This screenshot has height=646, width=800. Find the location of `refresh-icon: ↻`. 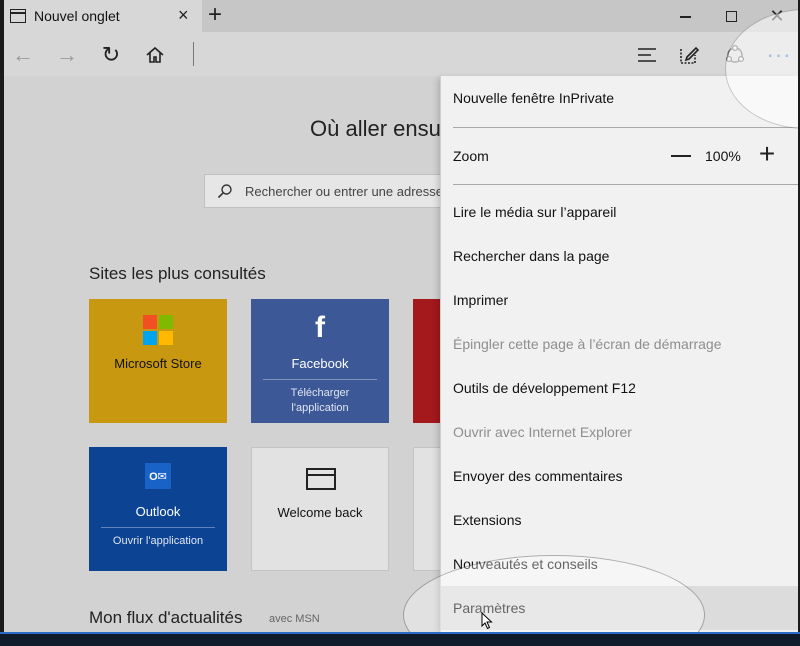

refresh-icon: ↻ is located at coordinates (111, 54).